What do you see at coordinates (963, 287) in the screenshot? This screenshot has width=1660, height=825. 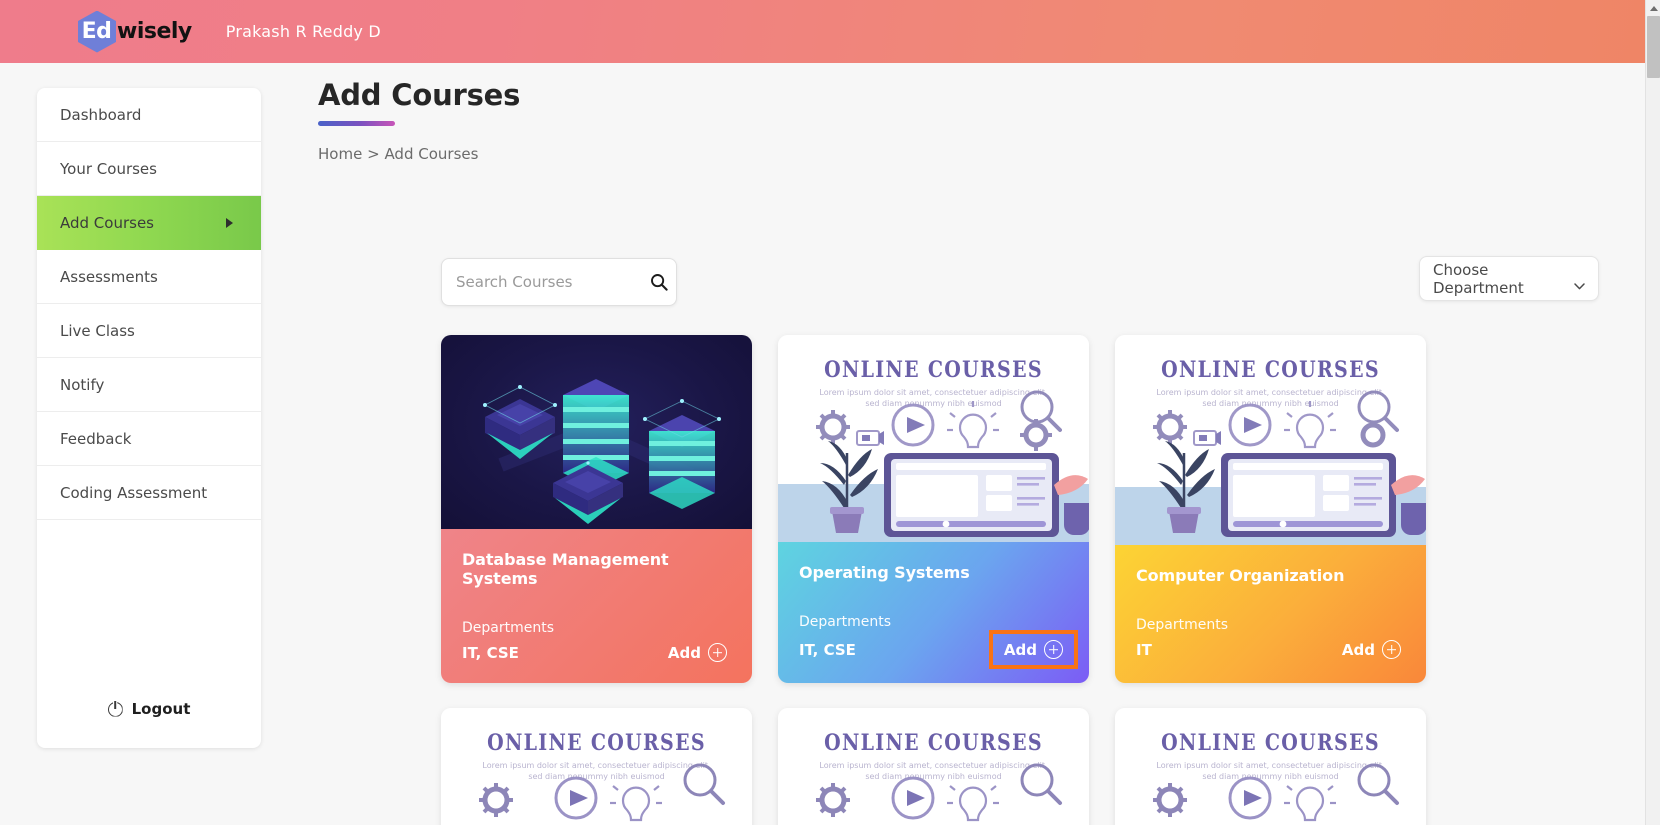 I see `courses-toolbar: Choose Department` at bounding box center [963, 287].